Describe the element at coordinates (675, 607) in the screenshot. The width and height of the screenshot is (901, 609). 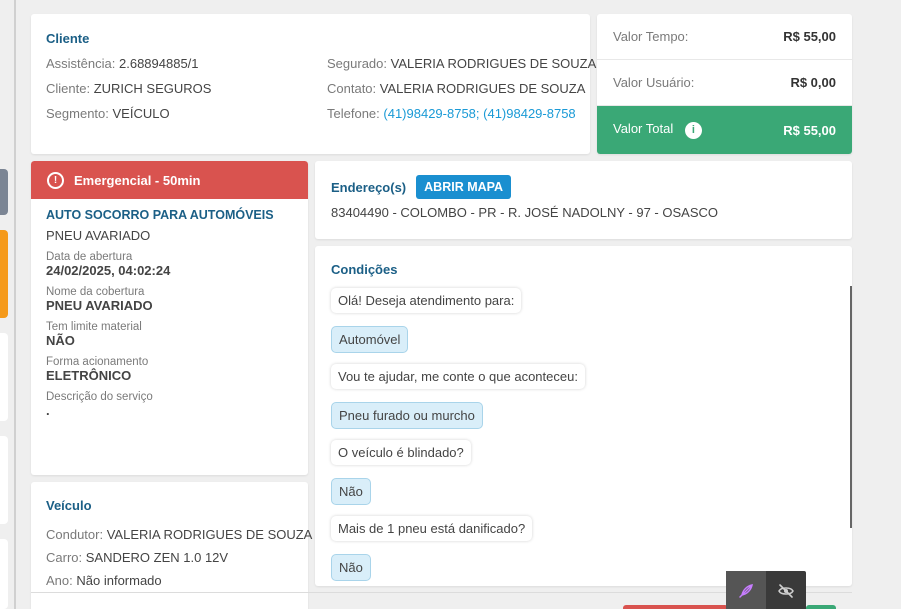
I see `bottom-red-button` at that location.